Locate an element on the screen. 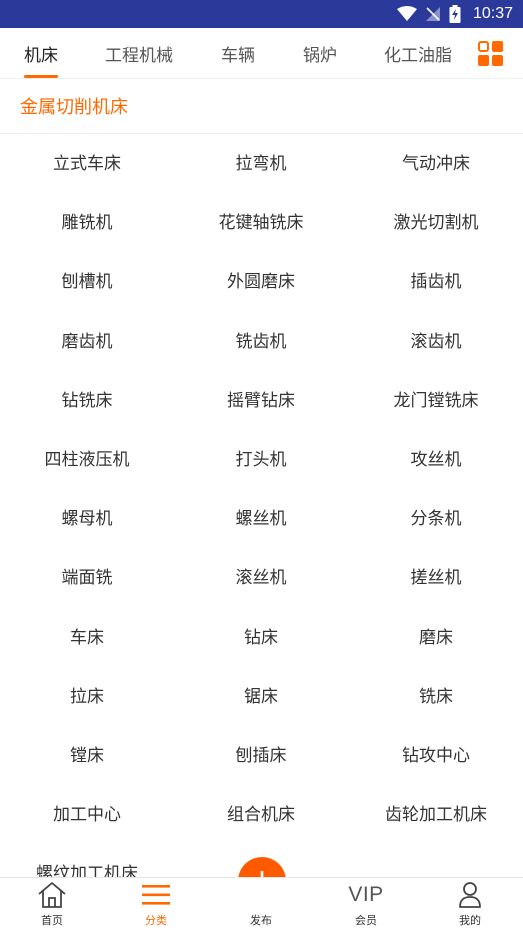 Image resolution: width=523 pixels, height=930 pixels. subcategory-item: 钻床 is located at coordinates (261, 638).